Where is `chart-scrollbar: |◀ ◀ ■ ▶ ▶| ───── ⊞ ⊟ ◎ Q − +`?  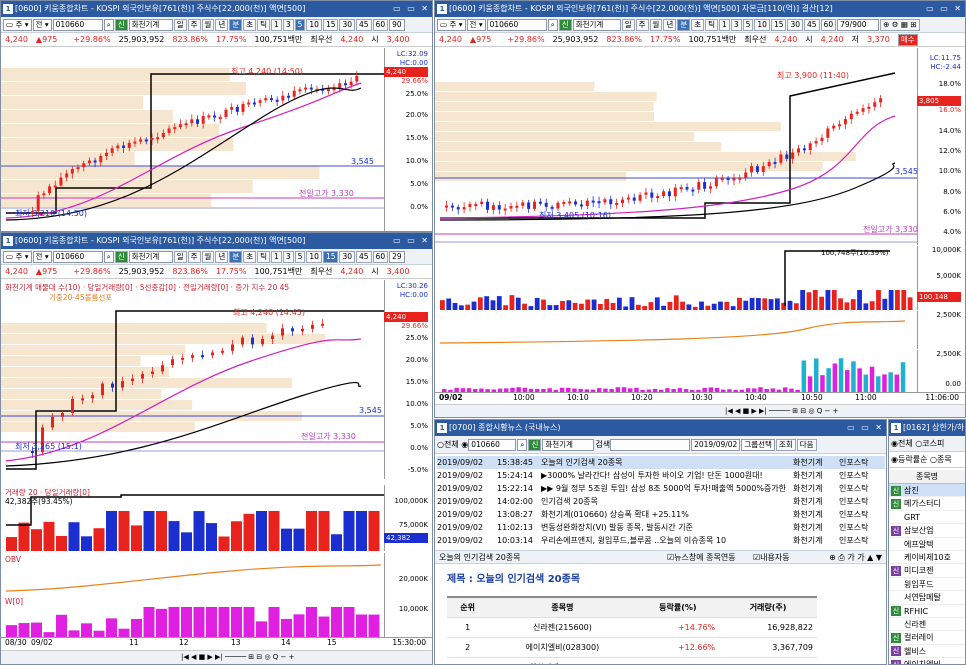
chart-scrollbar: |◀ ◀ ■ ▶ ▶| ───── ⊞ ⊟ ◎ Q − + is located at coordinates (216, 657).